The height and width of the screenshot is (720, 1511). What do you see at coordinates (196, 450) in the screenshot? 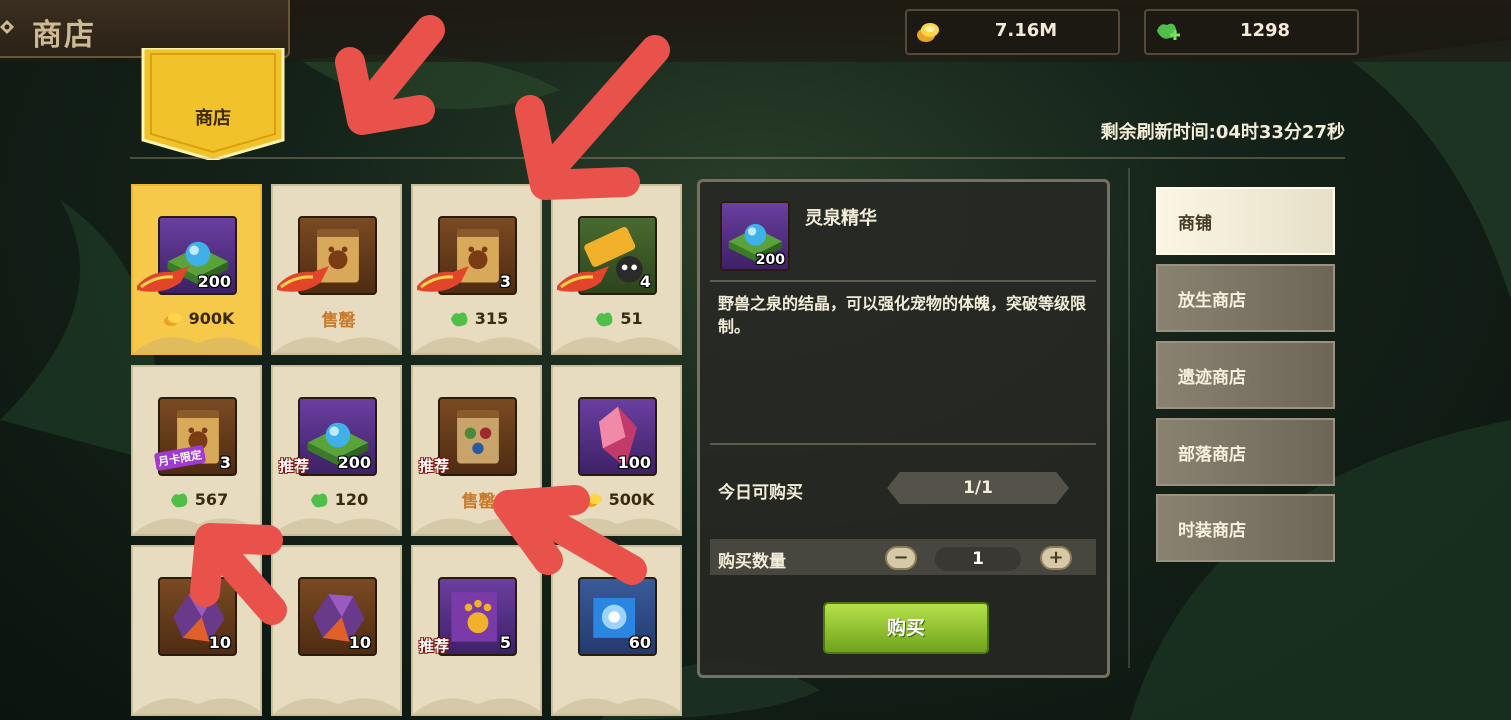
I see `shop-item-card: 3 月卡限定 567` at bounding box center [196, 450].